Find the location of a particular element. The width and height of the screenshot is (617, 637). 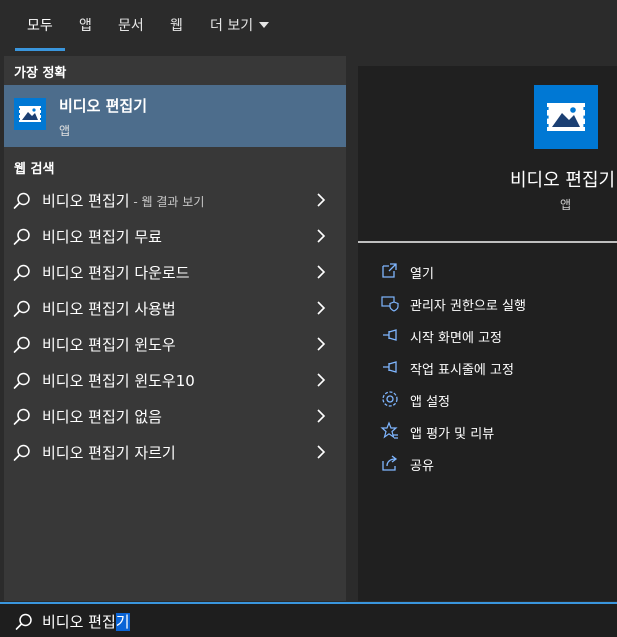

detail-divider is located at coordinates (487, 242).